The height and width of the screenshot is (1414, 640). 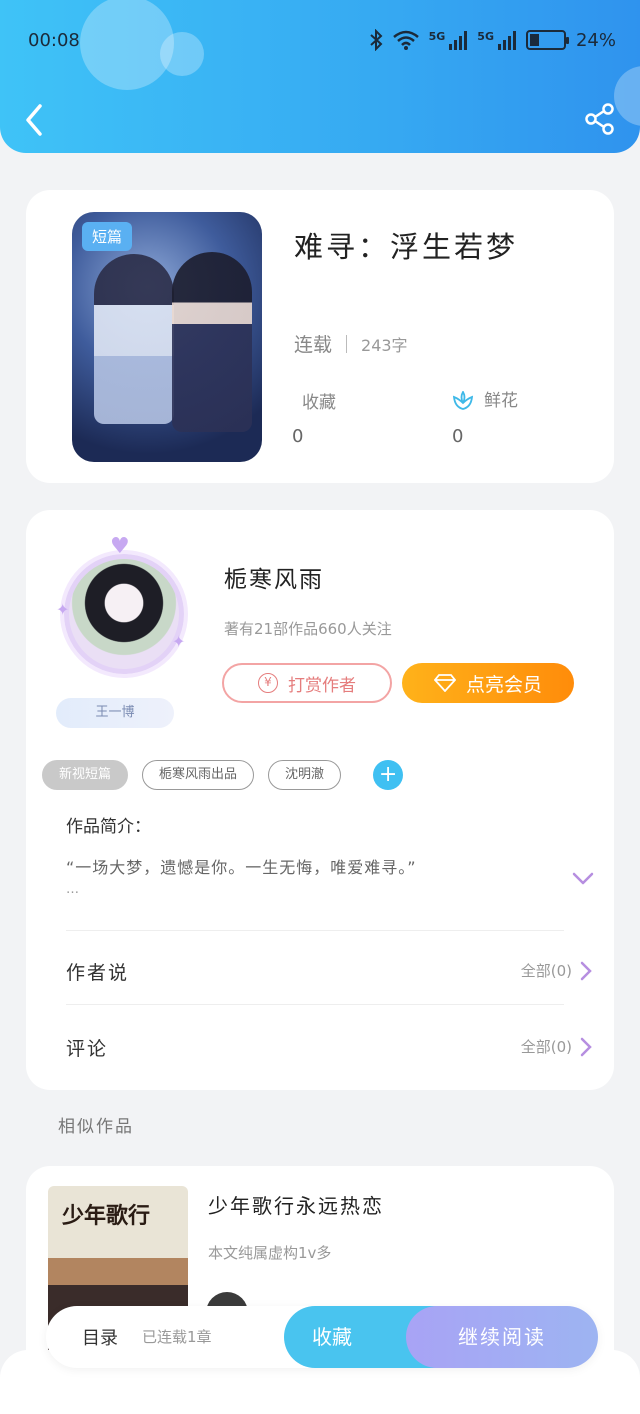 What do you see at coordinates (100, 1337) in the screenshot?
I see `directory-button: 目录` at bounding box center [100, 1337].